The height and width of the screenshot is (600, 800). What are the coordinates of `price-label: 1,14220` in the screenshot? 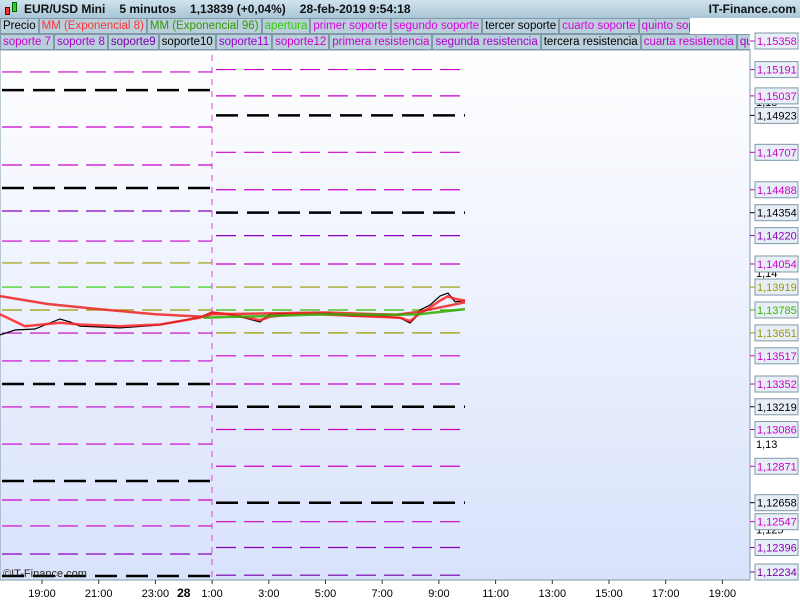 It's located at (777, 237).